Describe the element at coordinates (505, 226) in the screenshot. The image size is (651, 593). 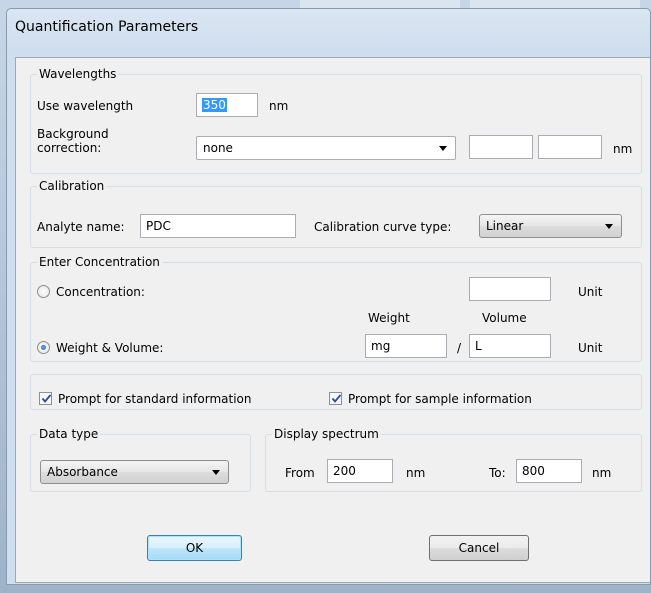
I see `calibration-curve-type-value: Linear` at that location.